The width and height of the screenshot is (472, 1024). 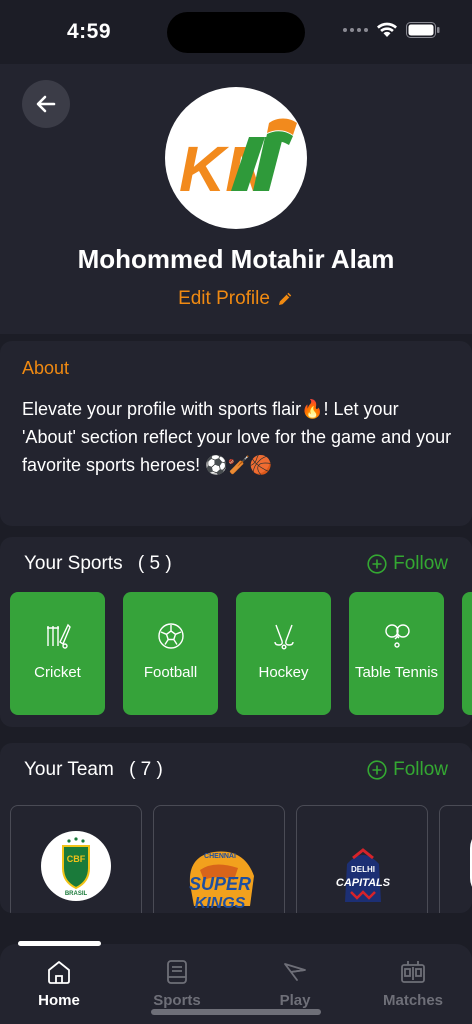 I want to click on sport-tile-partial, so click(x=467, y=653).